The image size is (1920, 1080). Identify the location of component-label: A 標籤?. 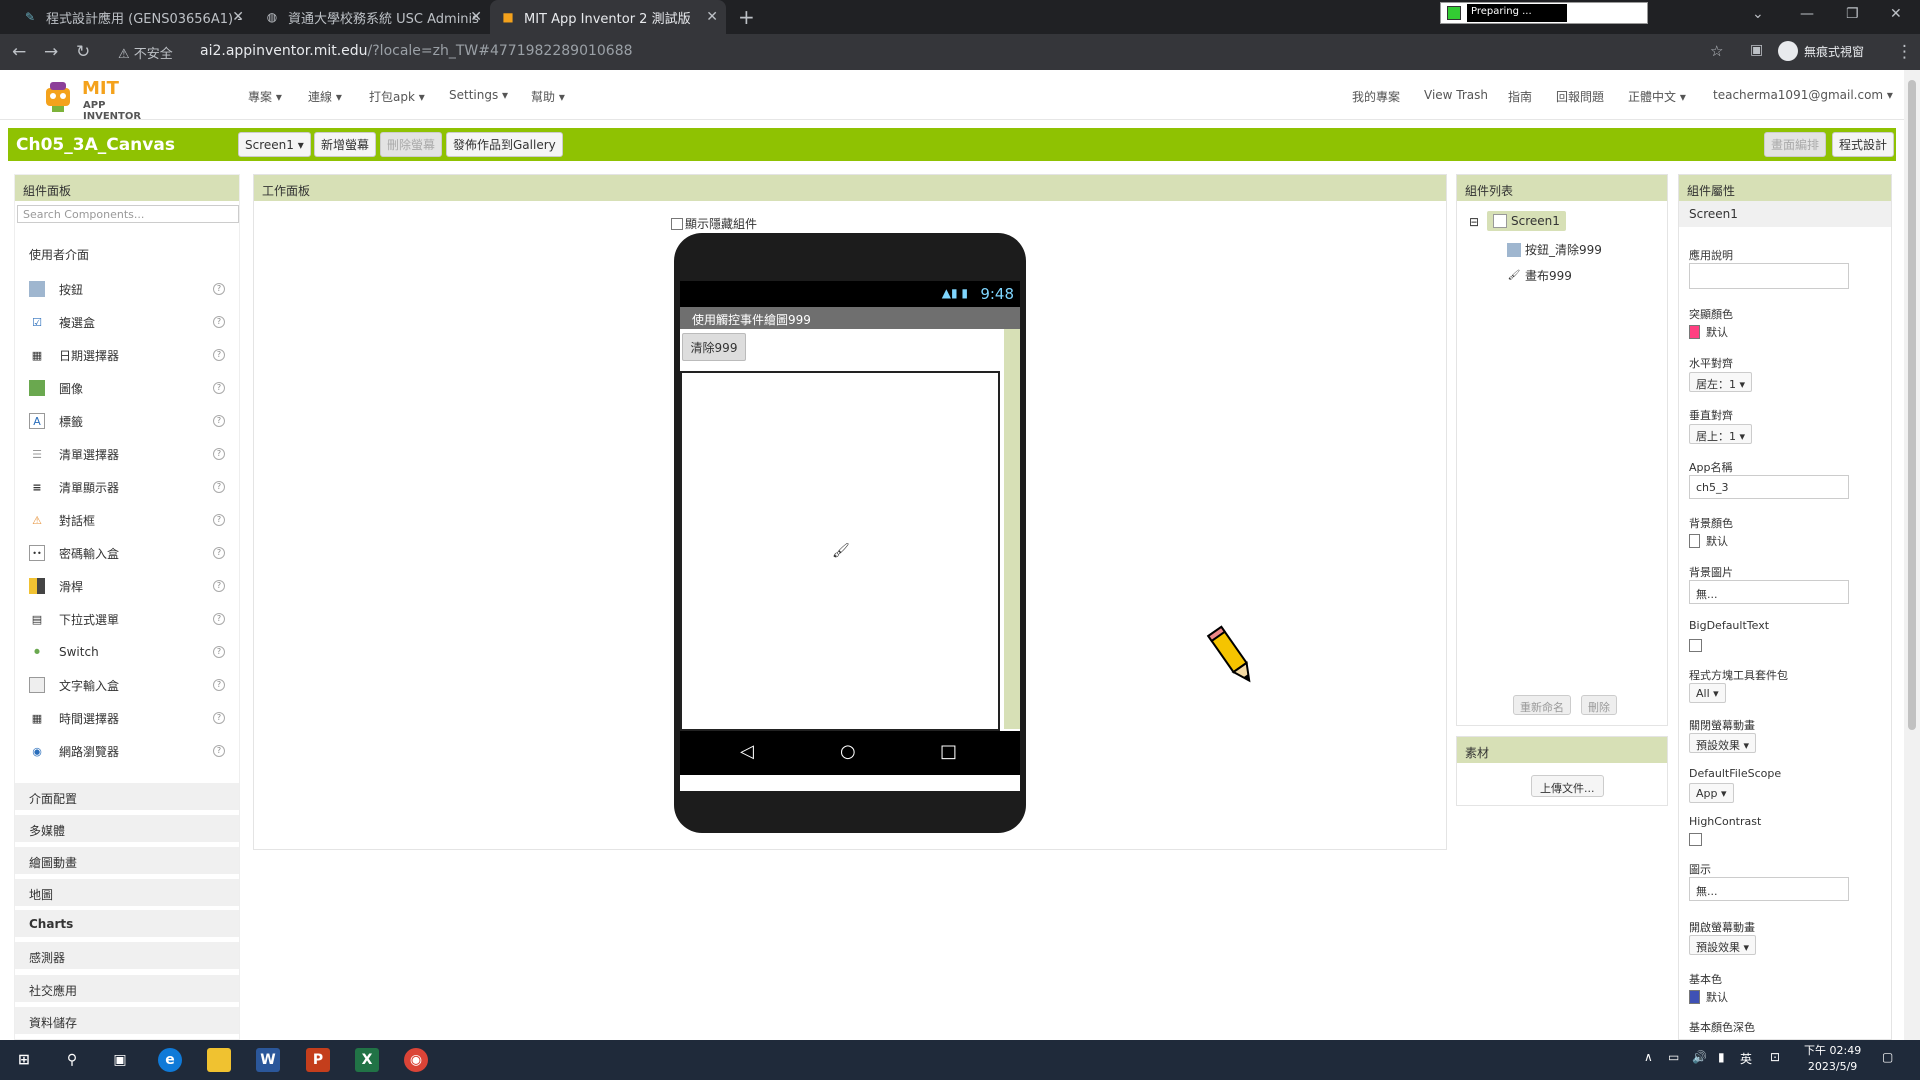
(127, 421).